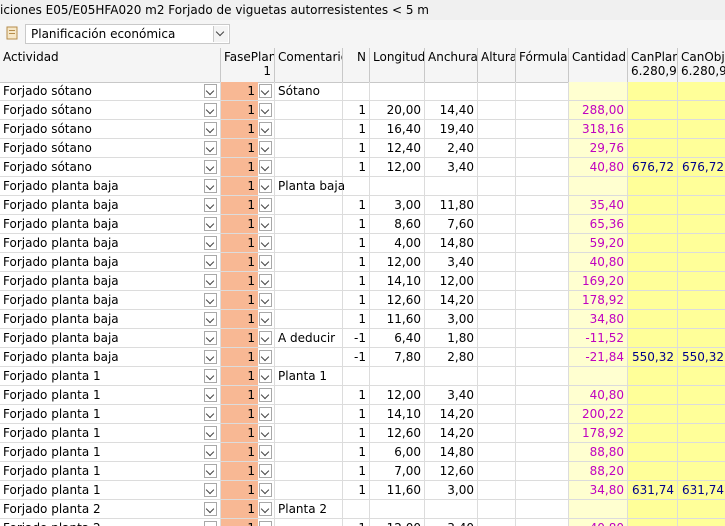 This screenshot has height=526, width=725. I want to click on cell-longitud: 11,60, so click(397, 319).